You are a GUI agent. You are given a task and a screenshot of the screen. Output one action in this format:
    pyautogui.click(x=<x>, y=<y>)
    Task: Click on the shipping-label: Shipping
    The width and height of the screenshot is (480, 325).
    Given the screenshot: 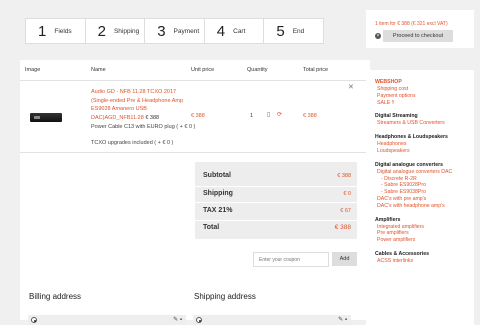 What is the action you would take?
    pyautogui.click(x=218, y=193)
    